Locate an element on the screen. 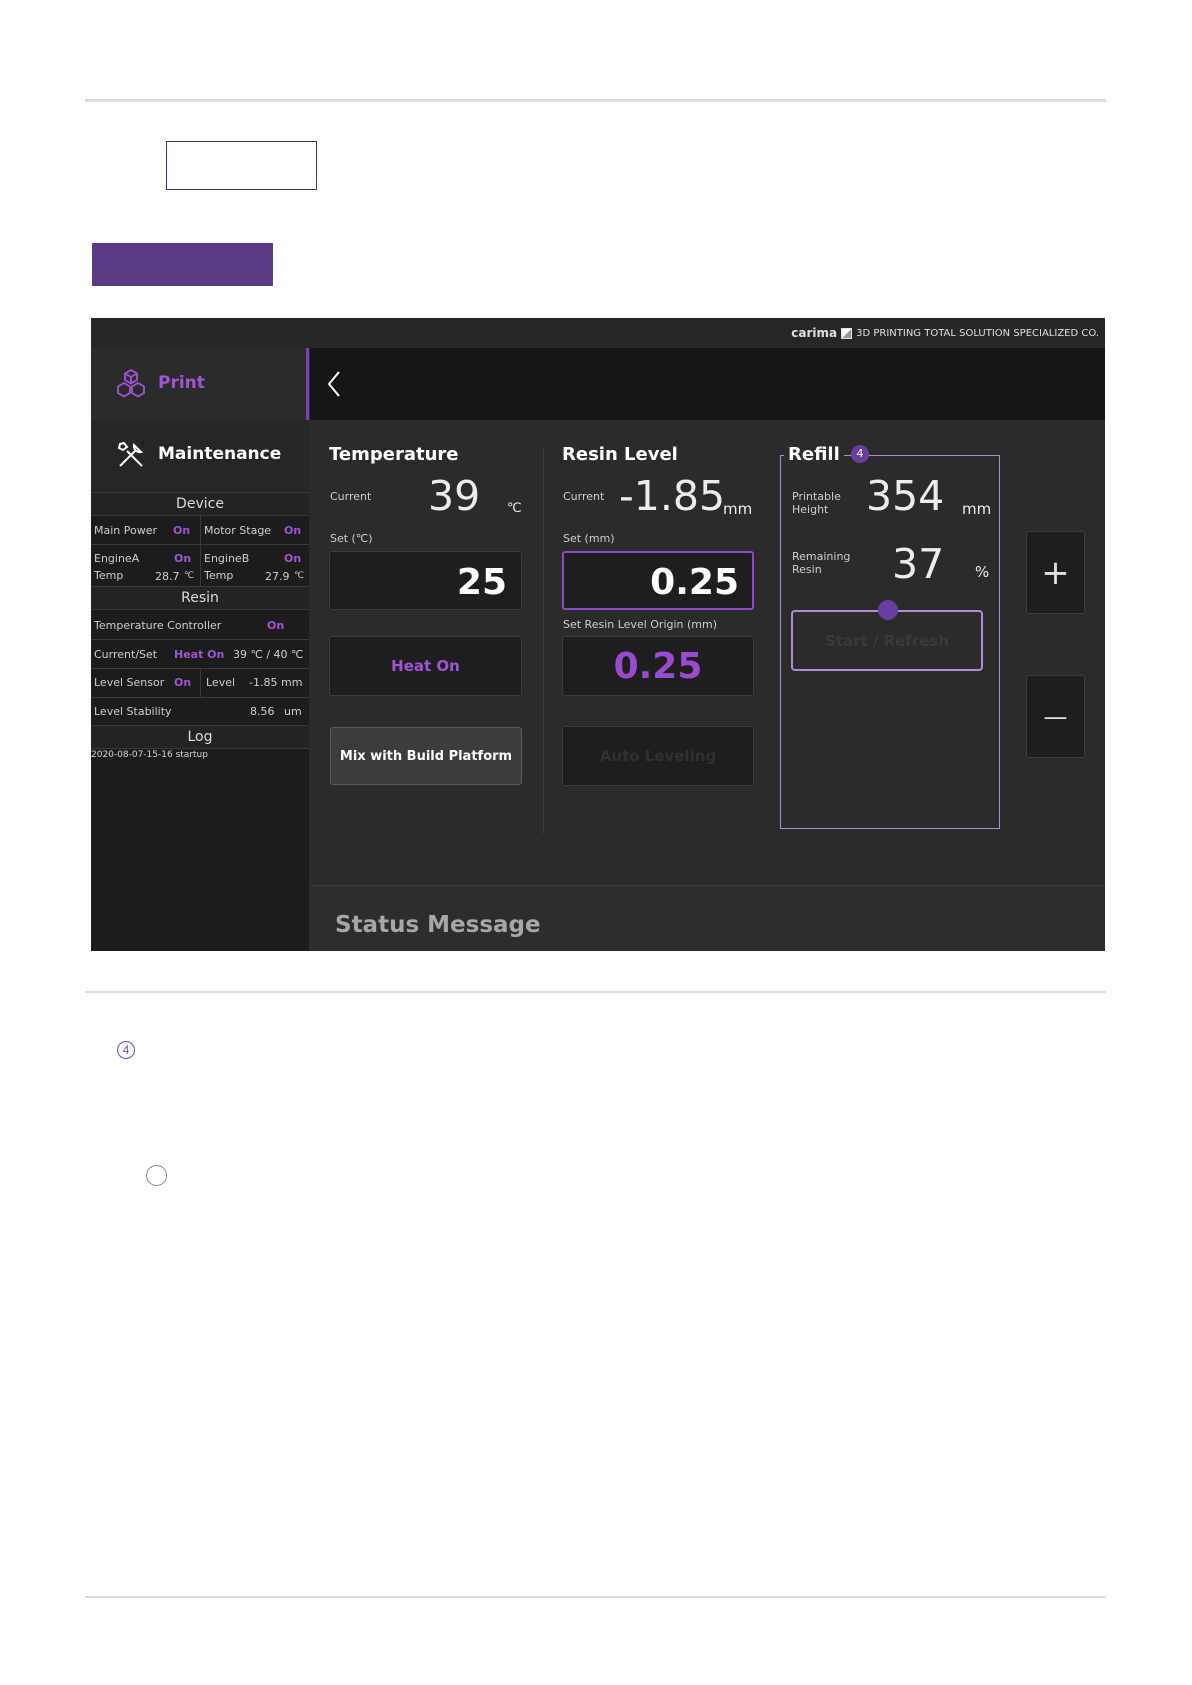 The image size is (1192, 1685). auto-leveling-button: Auto Leveling is located at coordinates (658, 756).